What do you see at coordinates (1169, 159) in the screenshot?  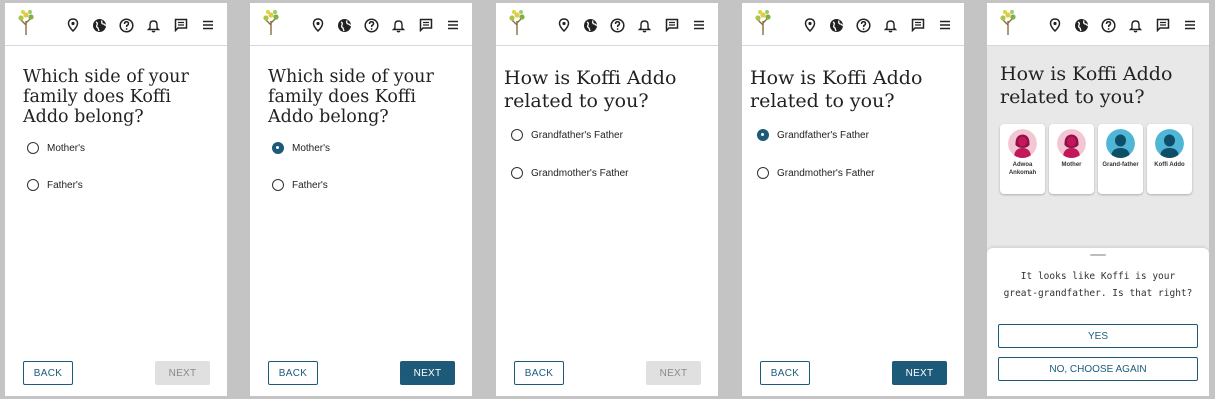 I see `person-card: Koffi Addo` at bounding box center [1169, 159].